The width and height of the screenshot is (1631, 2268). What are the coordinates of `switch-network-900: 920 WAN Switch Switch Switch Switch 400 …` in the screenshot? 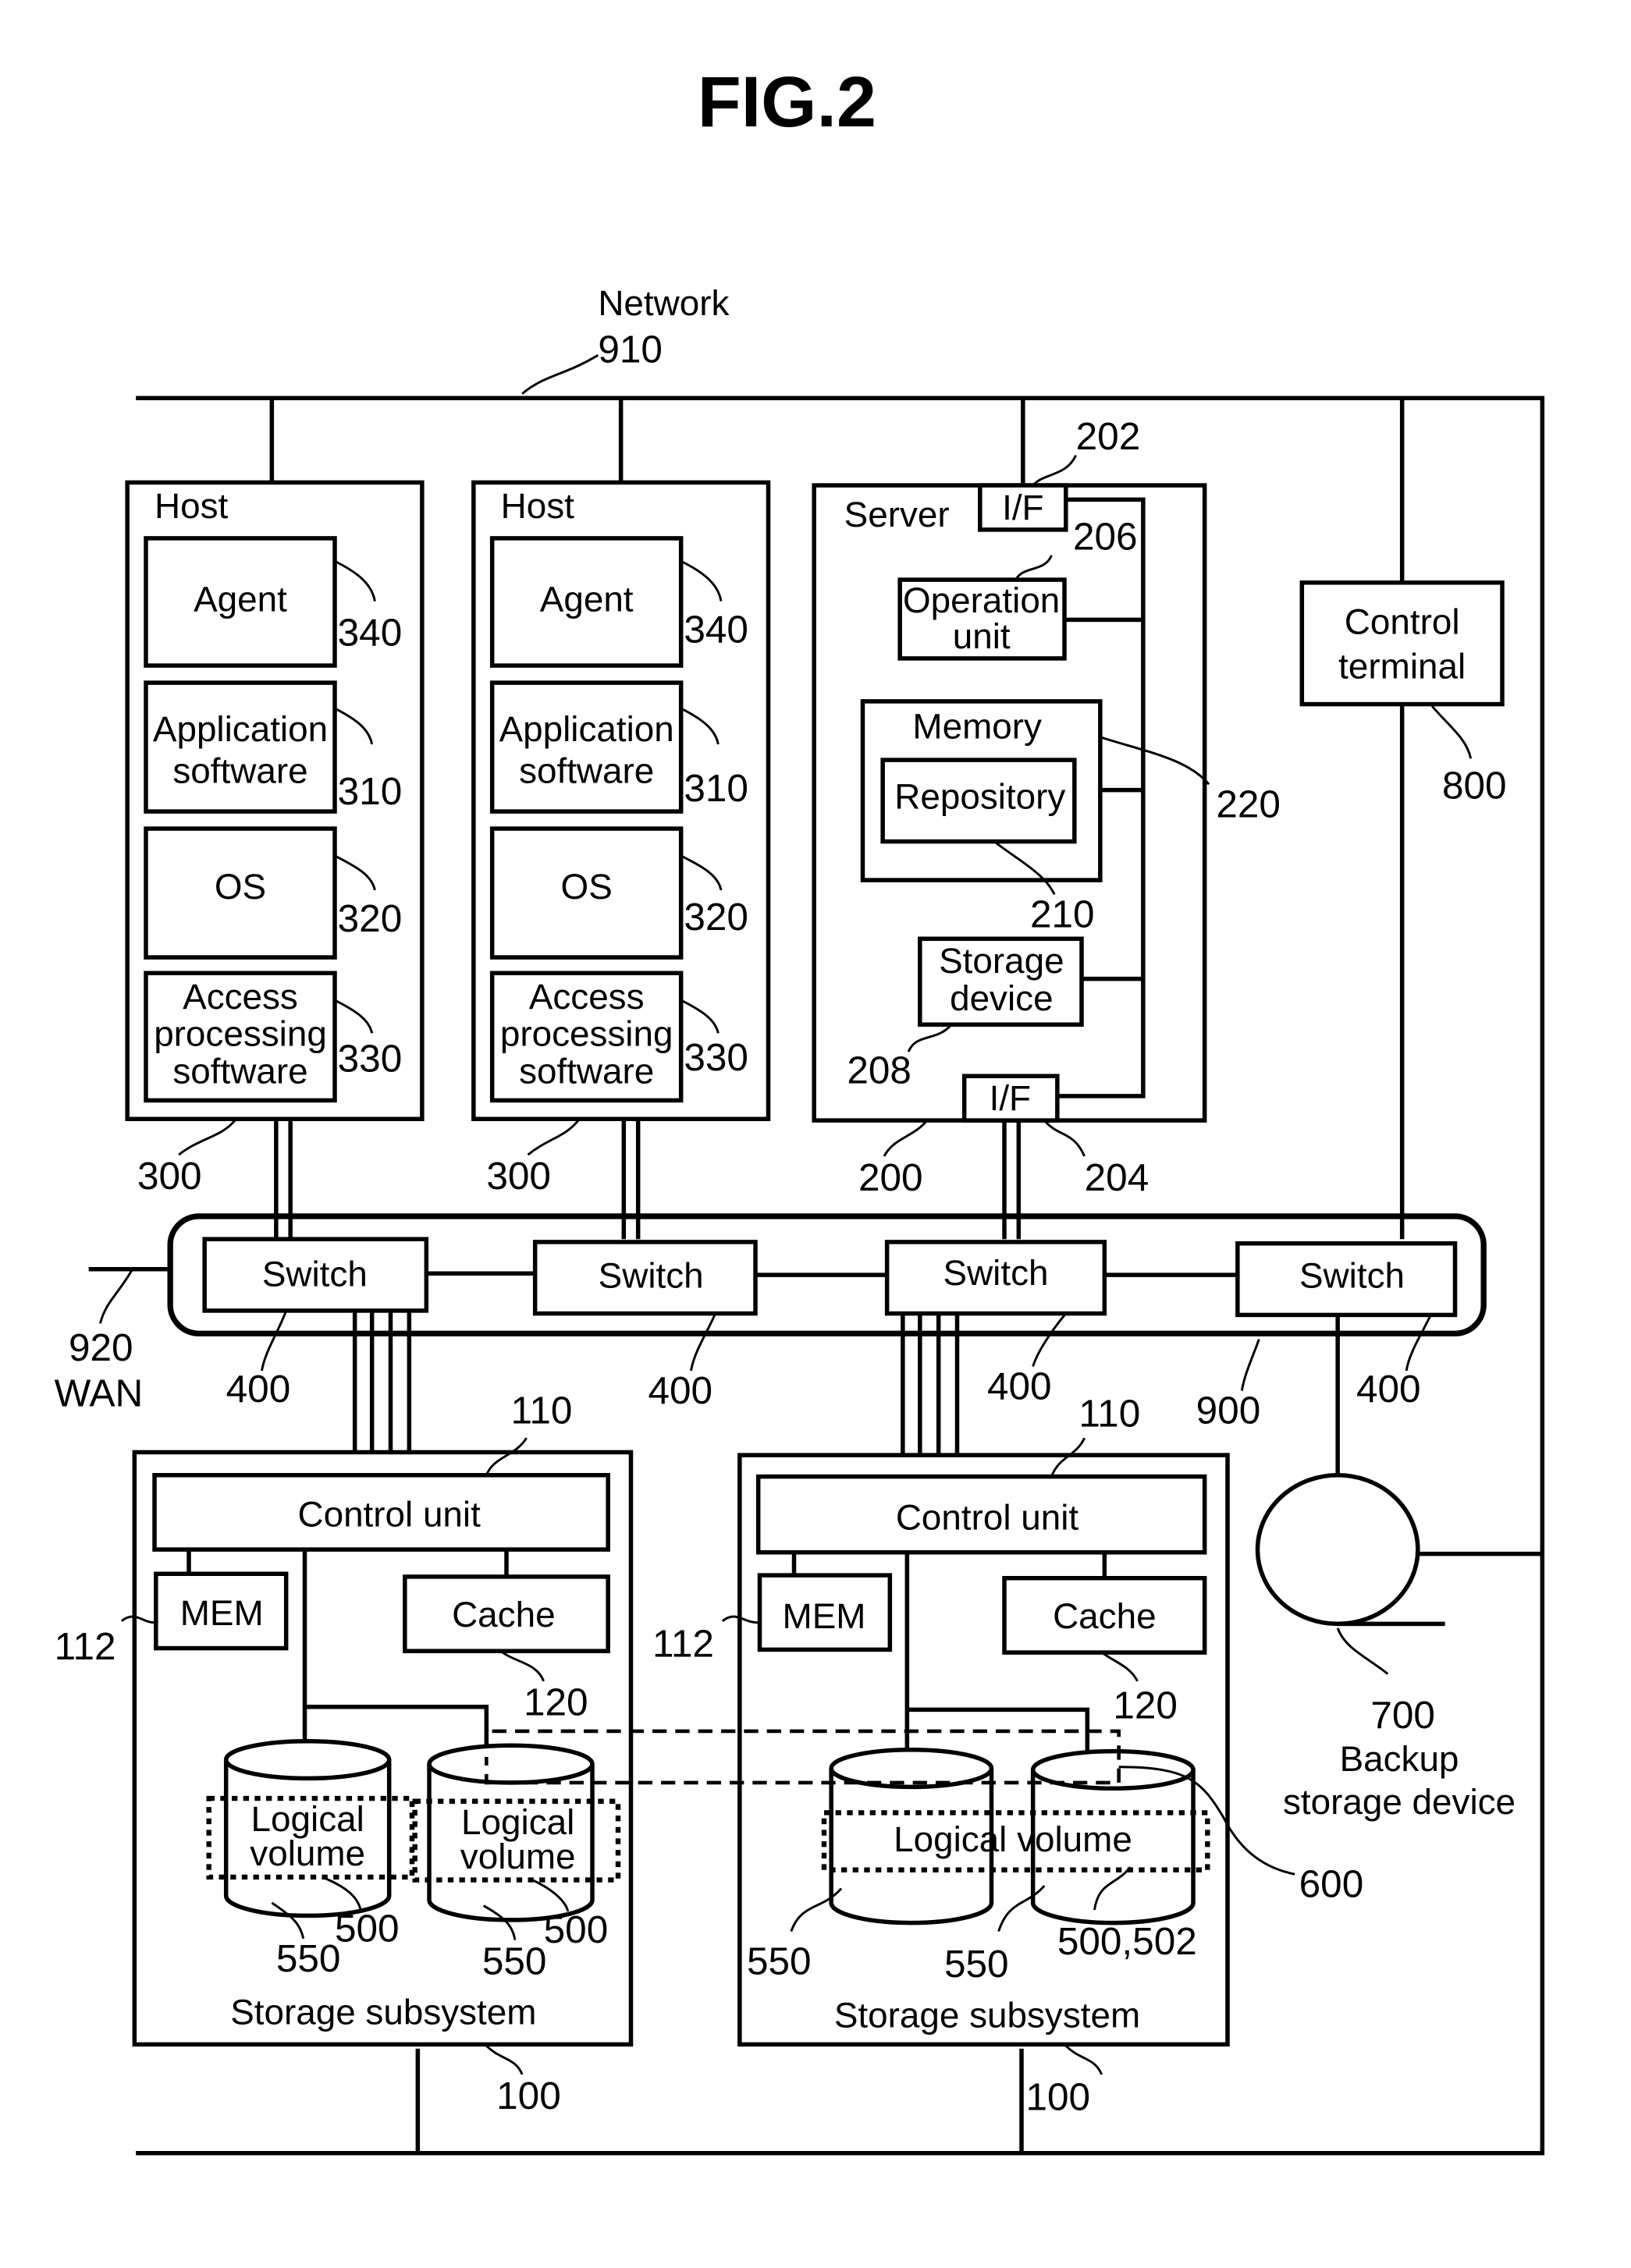 It's located at (771, 1323).